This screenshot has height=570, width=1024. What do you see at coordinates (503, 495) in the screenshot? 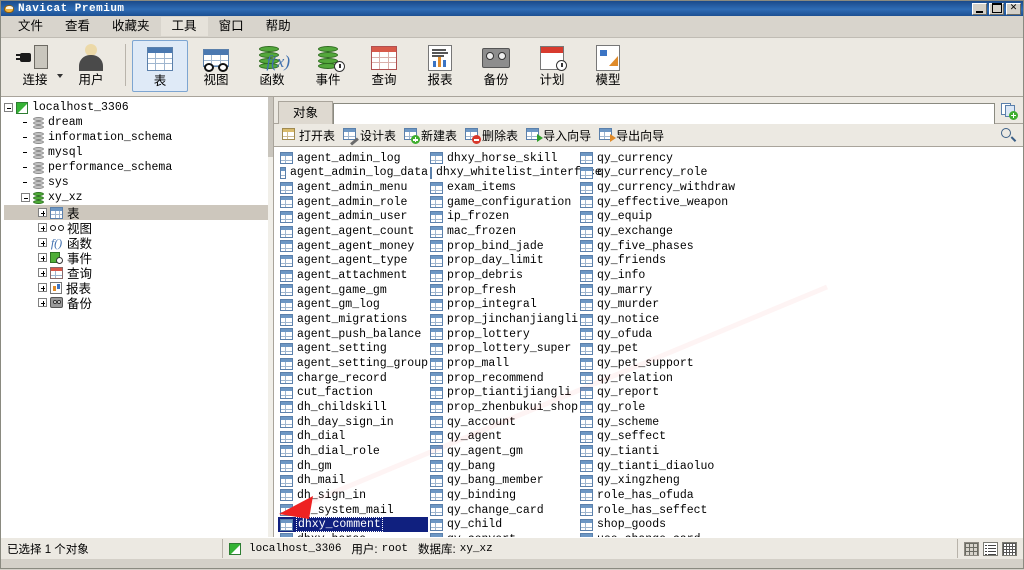
I see `table-list-item: qy_binding` at bounding box center [503, 495].